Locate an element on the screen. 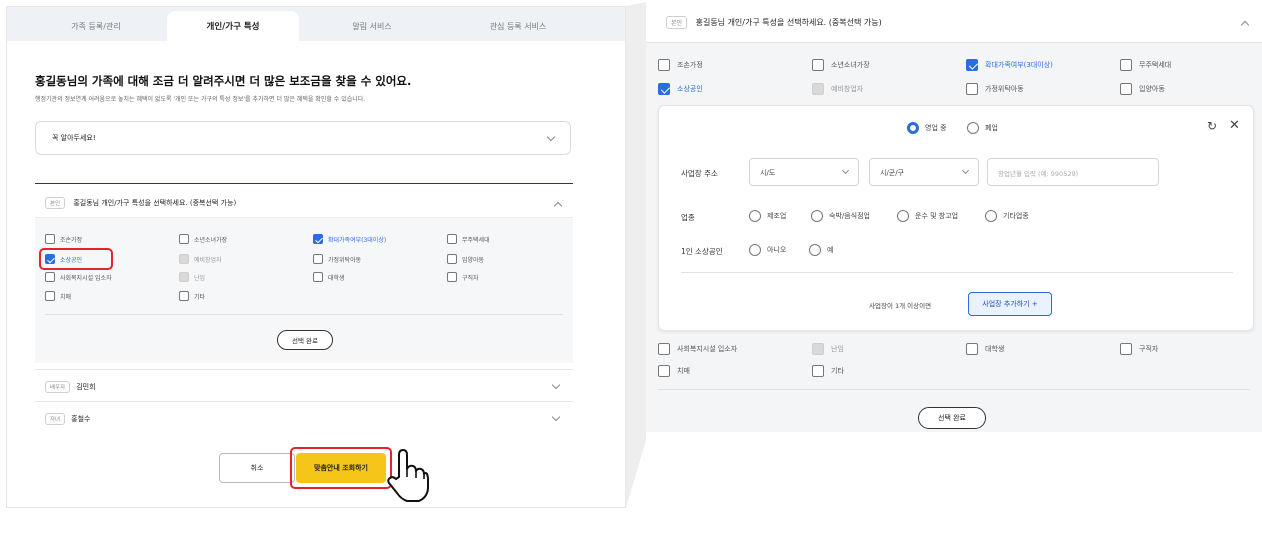 This screenshot has width=1262, height=542. checkbox-option: 조손가정 is located at coordinates (680, 65).